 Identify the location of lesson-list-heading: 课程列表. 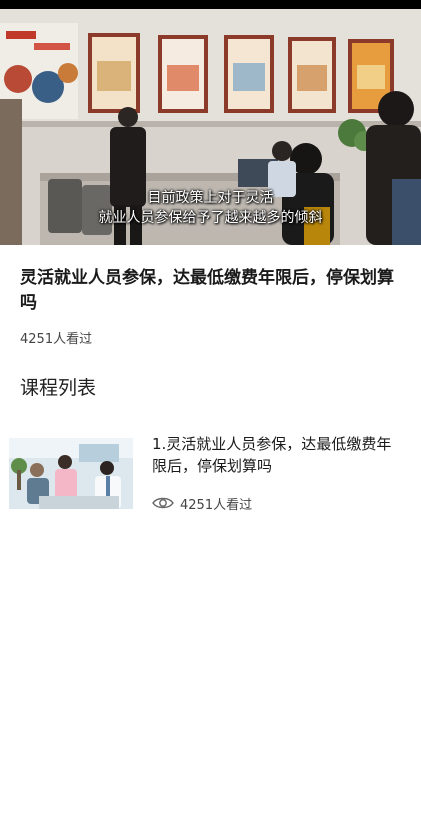
(58, 388).